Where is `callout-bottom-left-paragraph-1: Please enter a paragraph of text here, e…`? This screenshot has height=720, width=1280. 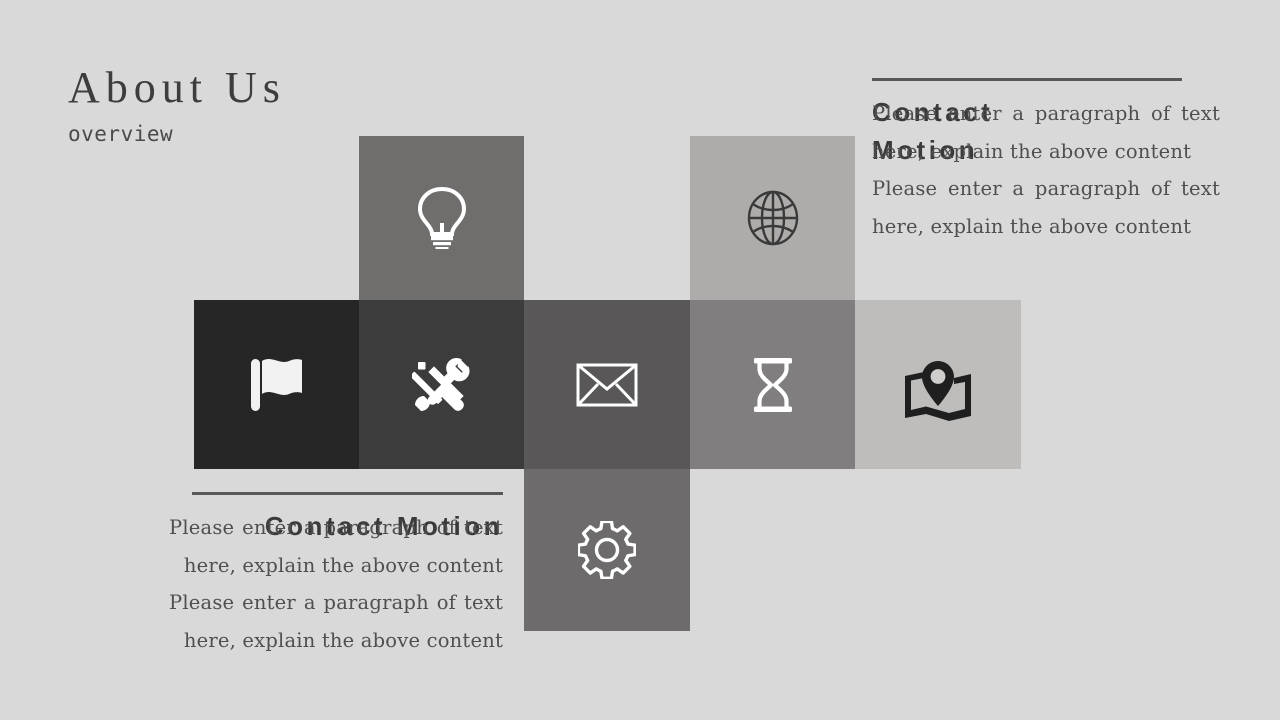
callout-bottom-left-paragraph-1: Please enter a paragraph of text here, e… is located at coordinates (336, 546).